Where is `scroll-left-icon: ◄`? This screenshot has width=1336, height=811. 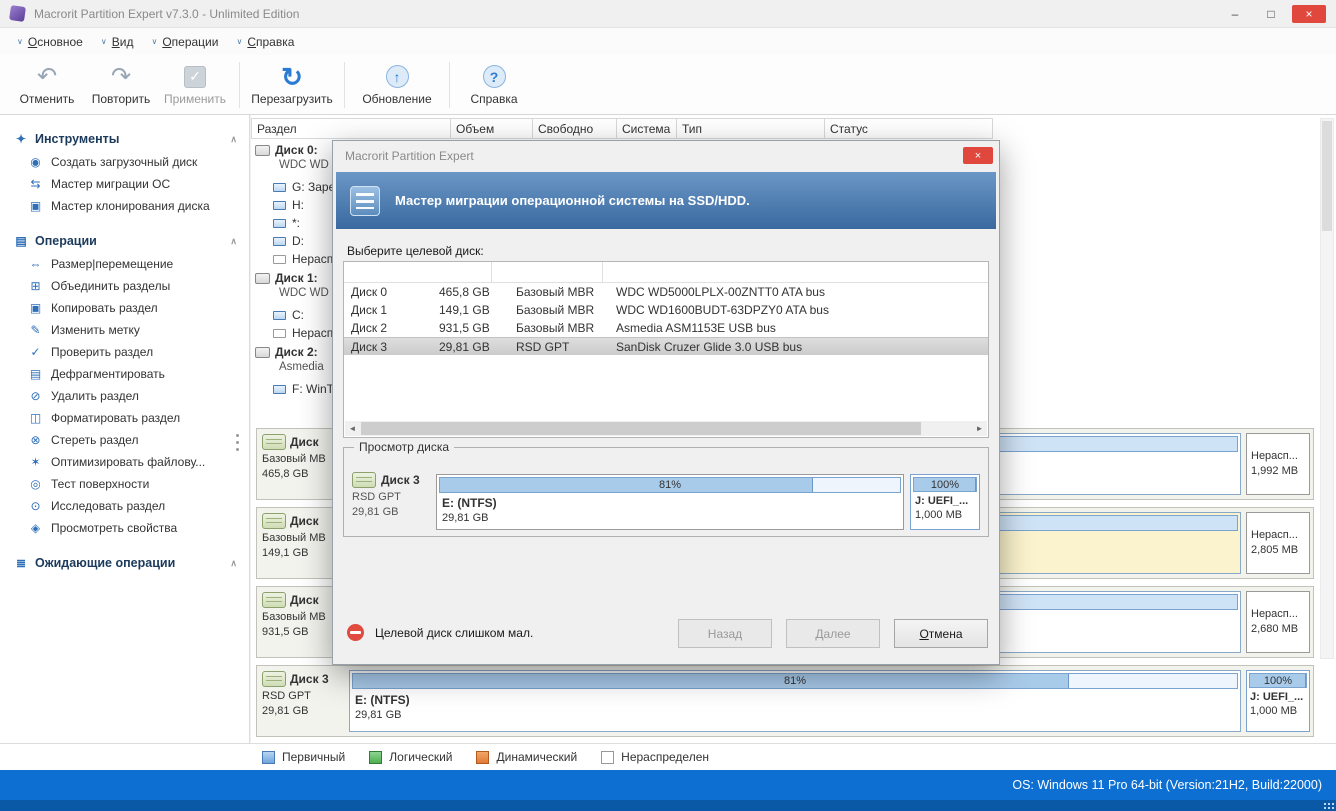 scroll-left-icon: ◄ is located at coordinates (352, 428).